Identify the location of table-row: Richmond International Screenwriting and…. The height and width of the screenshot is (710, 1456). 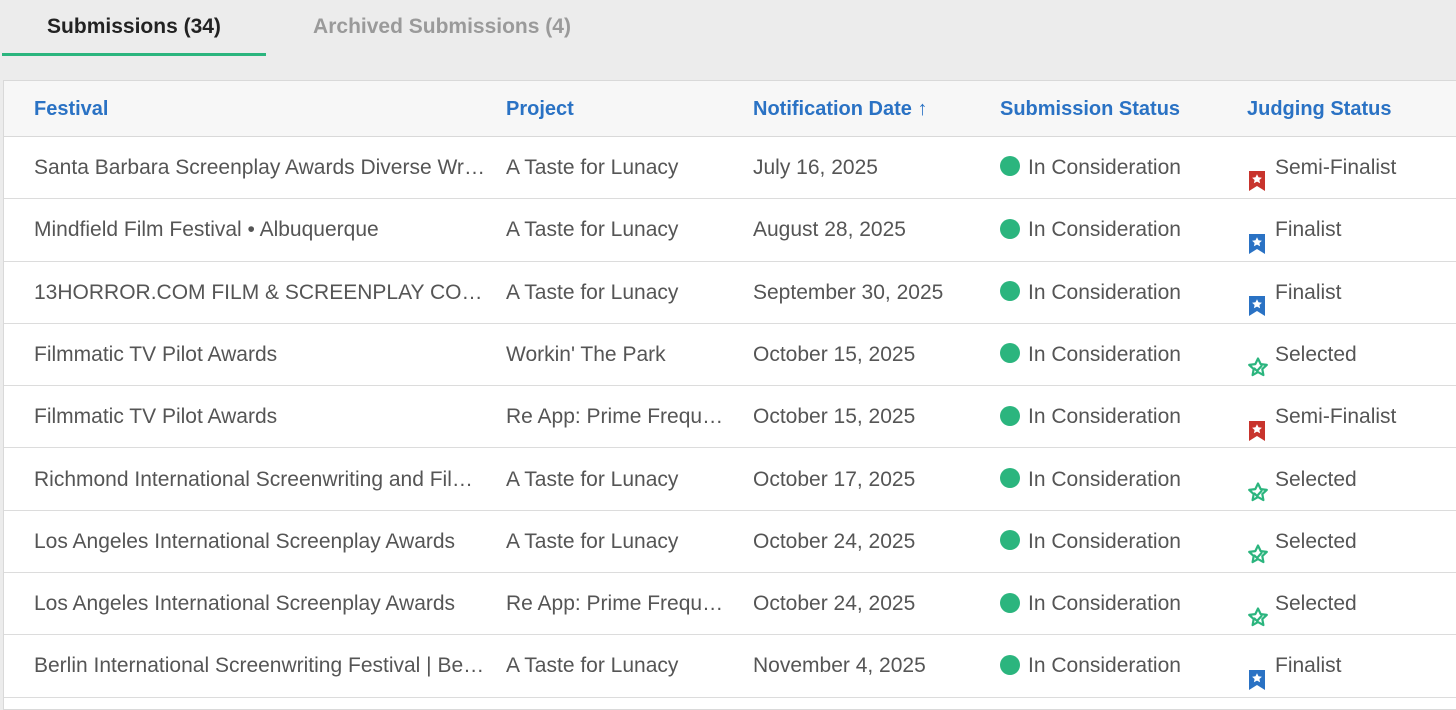
(730, 480).